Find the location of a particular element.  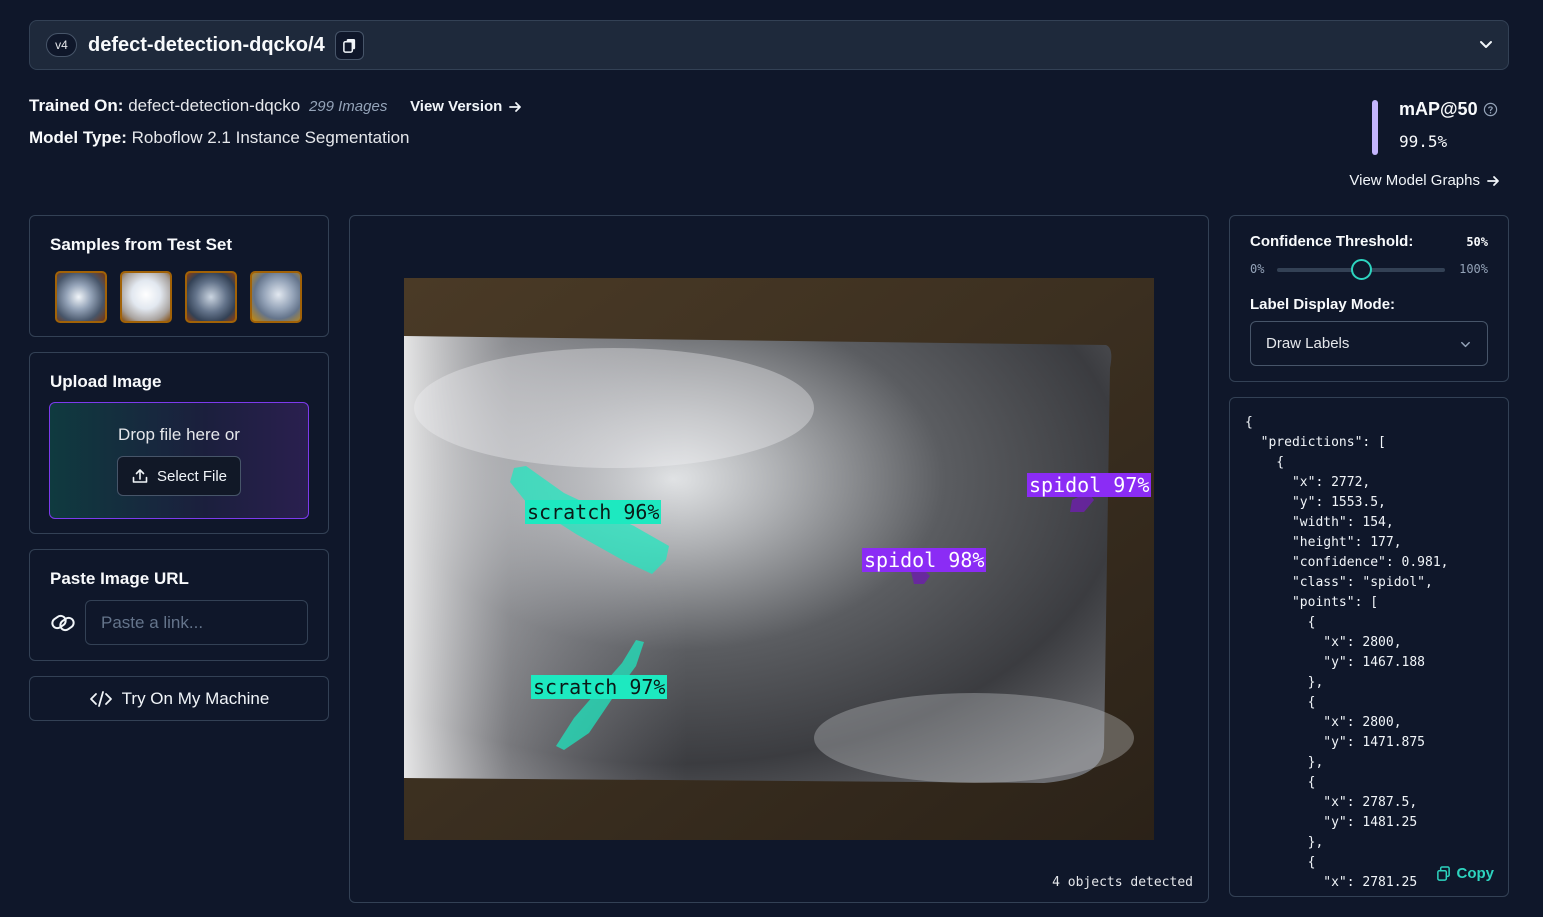

view-graphs-label: View Model Graphs is located at coordinates (1414, 180).